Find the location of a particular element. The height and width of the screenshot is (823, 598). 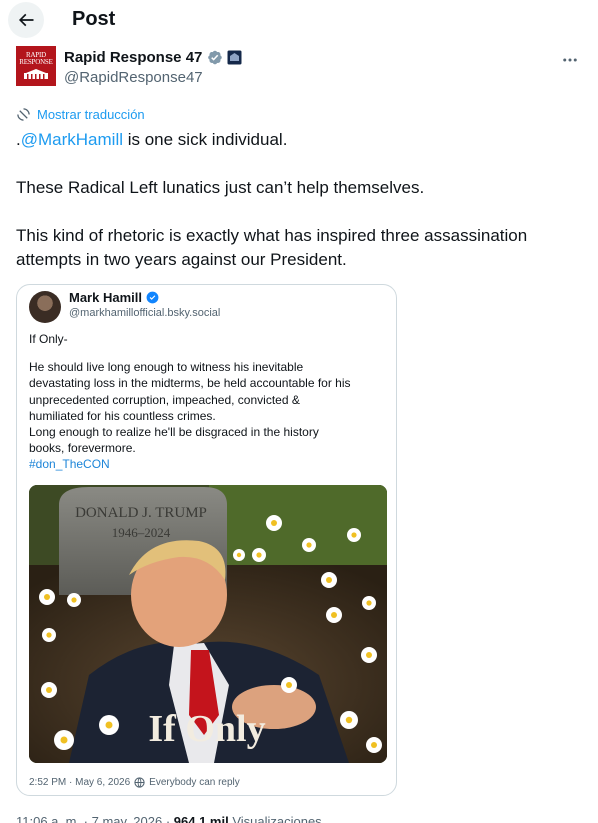

headstone-name: DONALD J. TRUMP is located at coordinates (141, 513).